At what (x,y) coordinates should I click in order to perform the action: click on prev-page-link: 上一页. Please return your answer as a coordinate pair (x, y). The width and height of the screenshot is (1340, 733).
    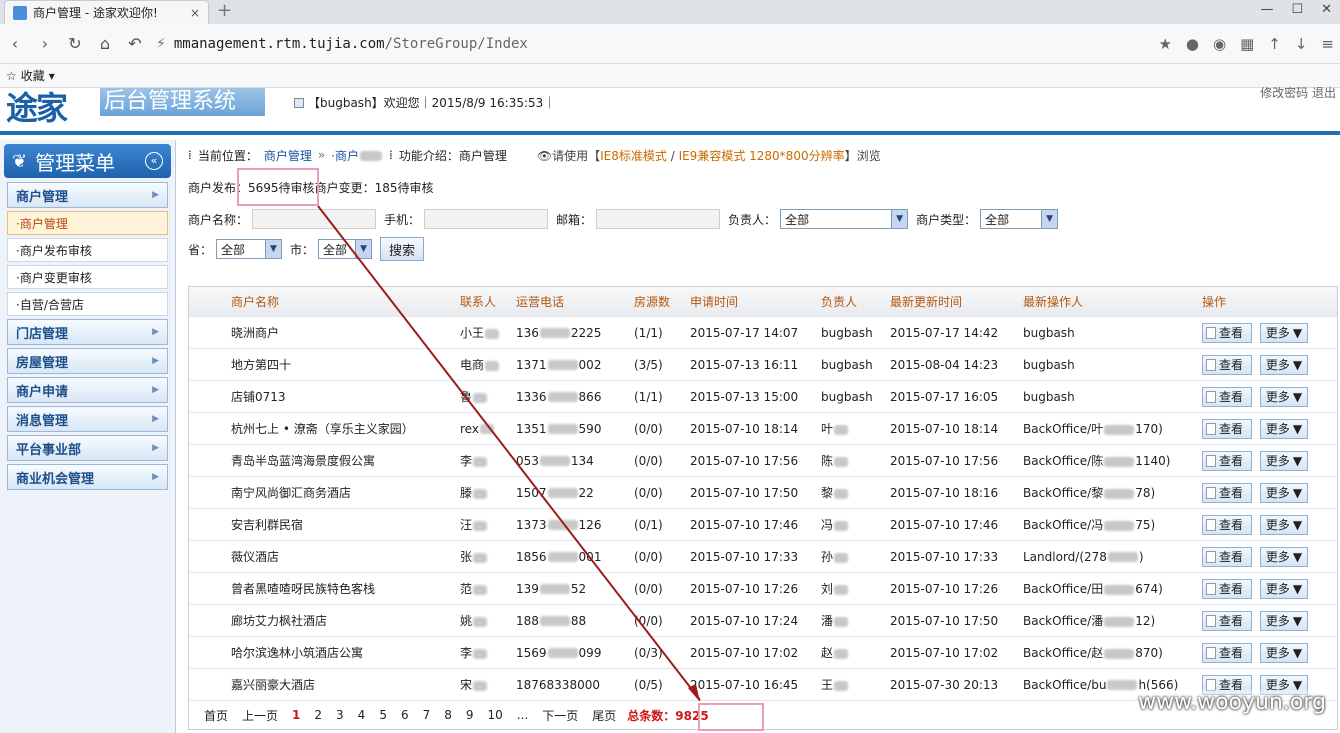
    Looking at the image, I should click on (260, 715).